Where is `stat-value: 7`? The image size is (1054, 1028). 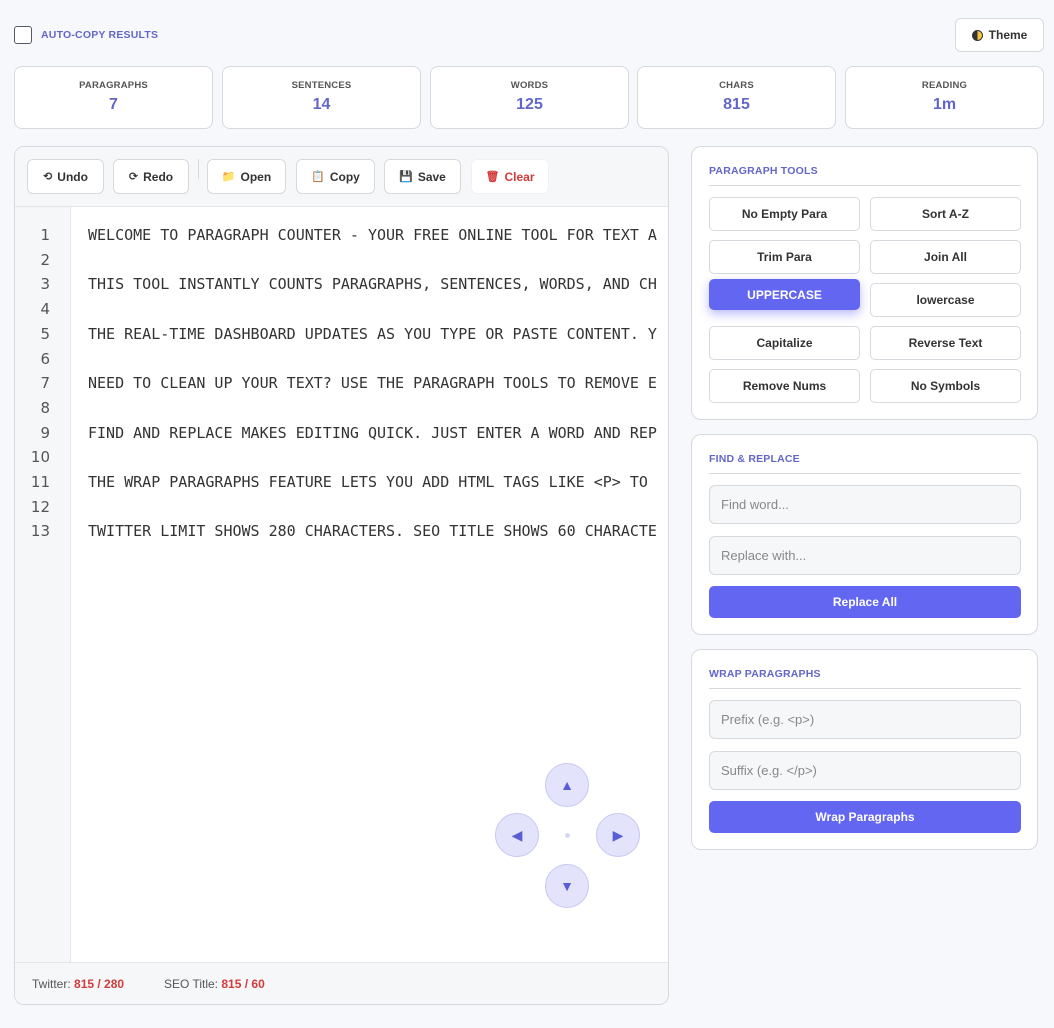 stat-value: 7 is located at coordinates (113, 104).